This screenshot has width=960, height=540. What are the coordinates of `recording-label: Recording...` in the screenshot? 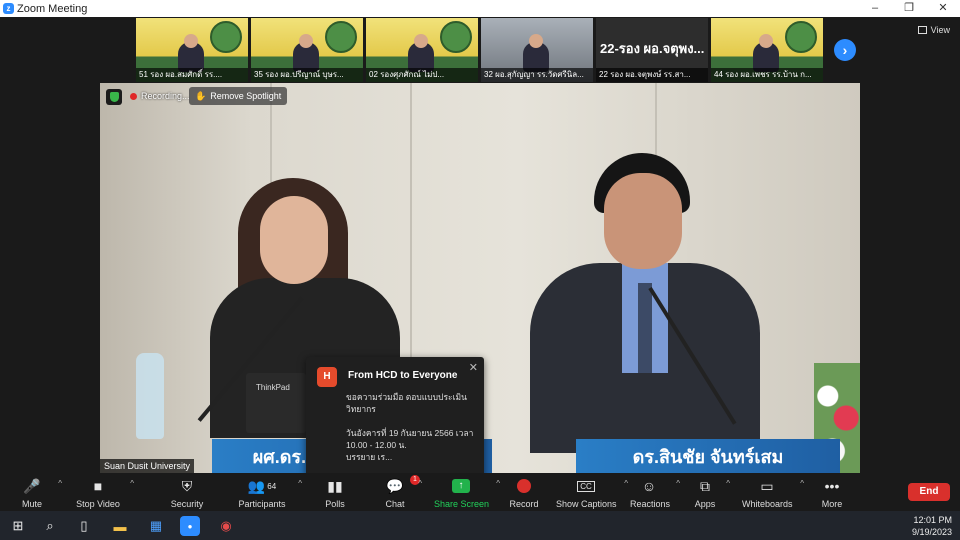 It's located at (165, 96).